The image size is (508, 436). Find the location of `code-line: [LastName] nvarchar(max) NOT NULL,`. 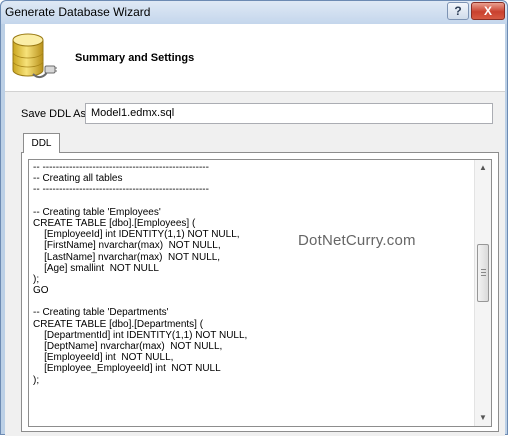

code-line: [LastName] nvarchar(max) NOT NULL, is located at coordinates (127, 257).